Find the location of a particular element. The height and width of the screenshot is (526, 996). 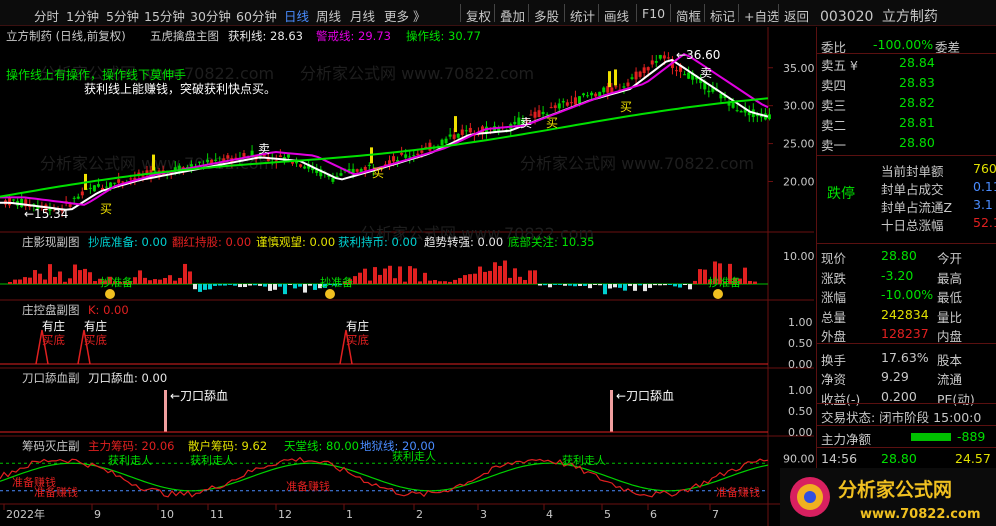

quote-label: 收益(-) is located at coordinates (841, 399).